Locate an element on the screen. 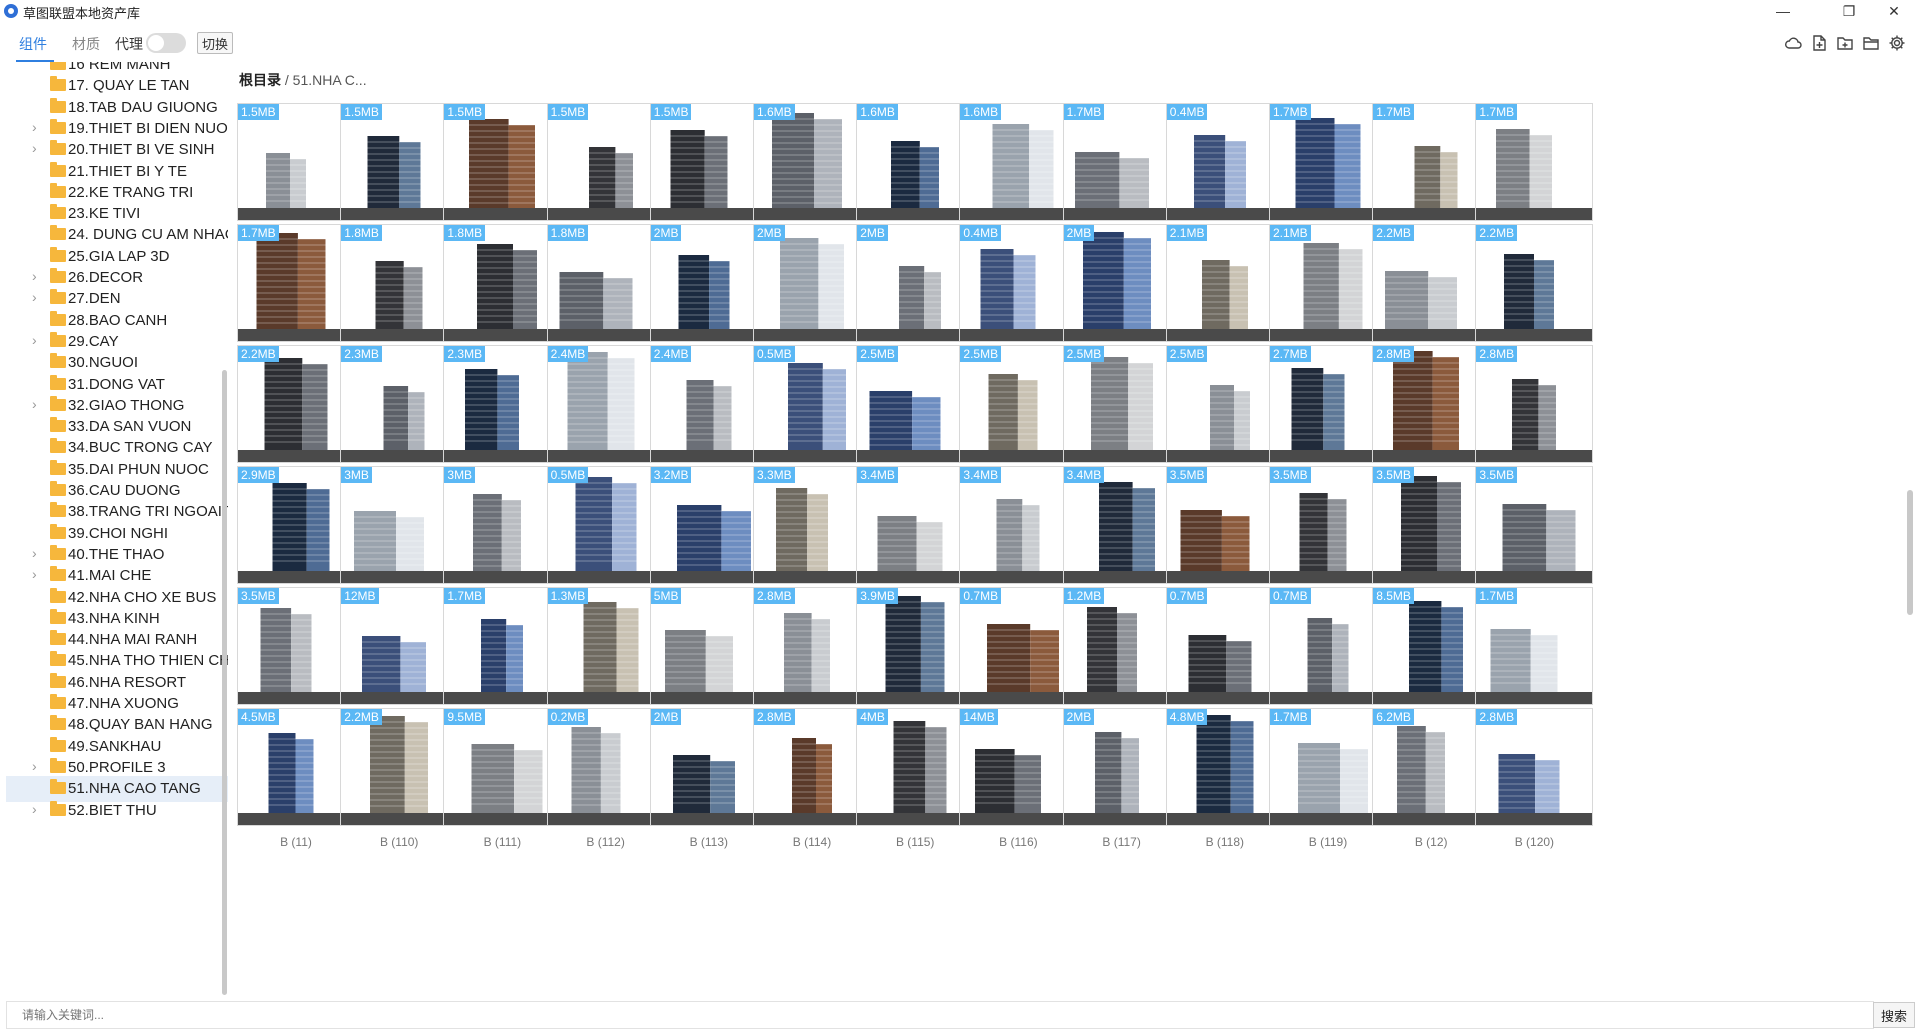 The width and height of the screenshot is (1917, 1031). close-button: ✕ is located at coordinates (1894, 11).